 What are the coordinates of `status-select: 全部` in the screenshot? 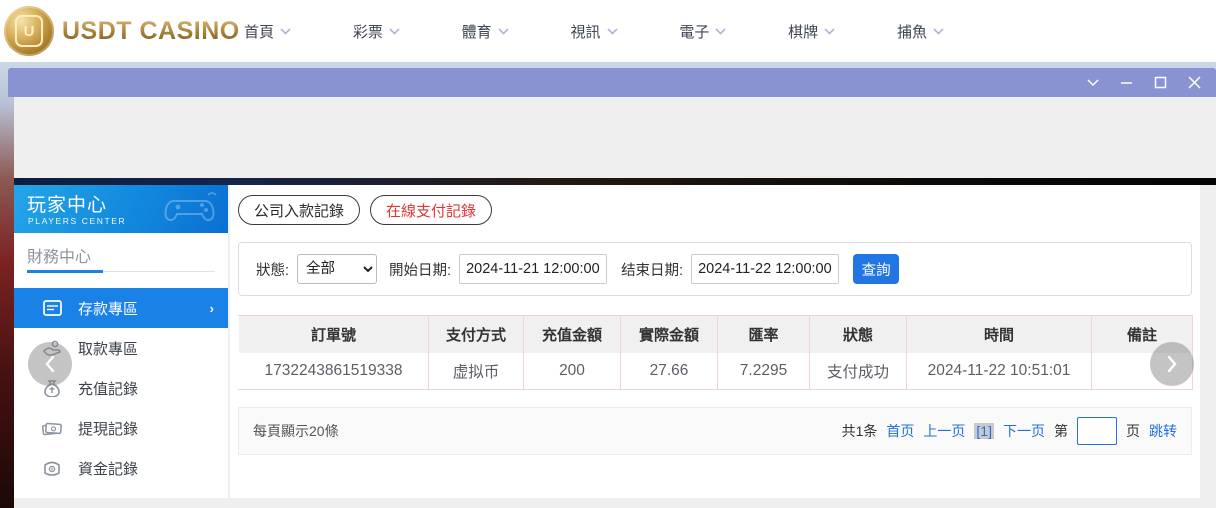 It's located at (337, 269).